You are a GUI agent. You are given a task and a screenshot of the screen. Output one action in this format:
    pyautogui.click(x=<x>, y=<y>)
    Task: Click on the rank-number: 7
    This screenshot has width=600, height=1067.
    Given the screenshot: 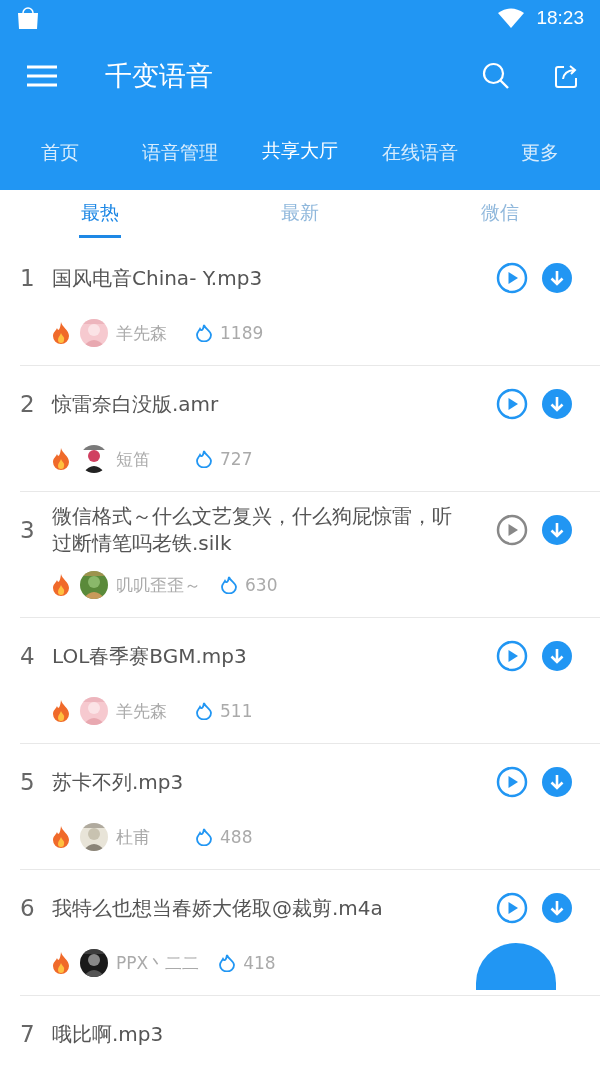 What is the action you would take?
    pyautogui.click(x=28, y=1034)
    